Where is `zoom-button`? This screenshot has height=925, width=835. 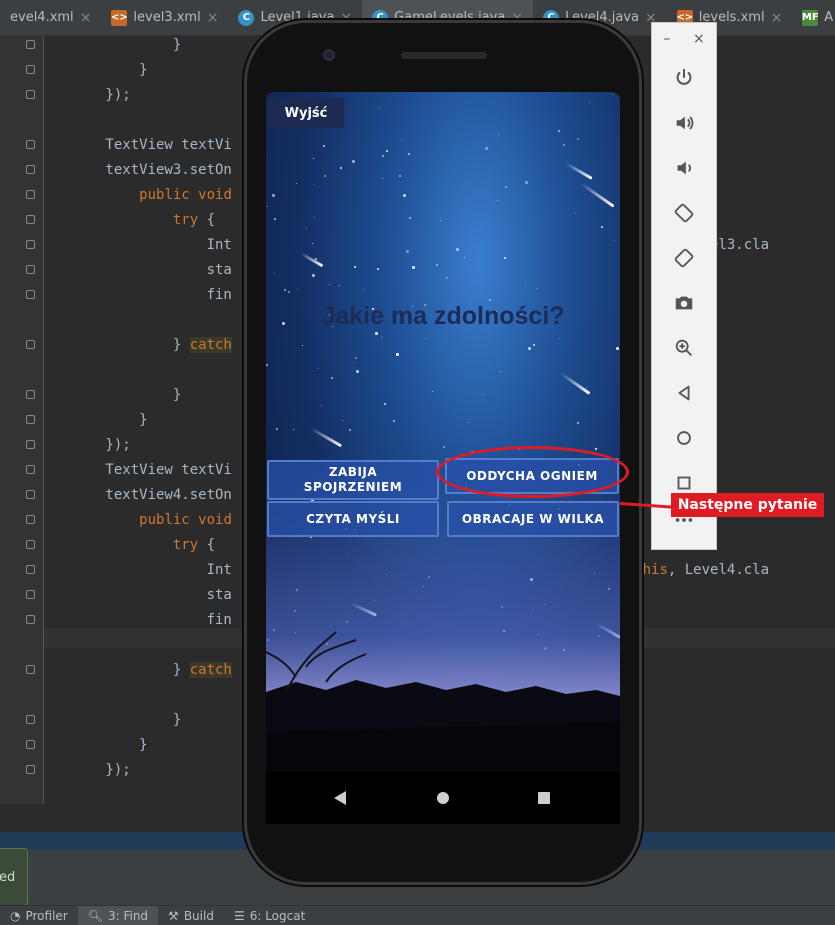 zoom-button is located at coordinates (684, 347).